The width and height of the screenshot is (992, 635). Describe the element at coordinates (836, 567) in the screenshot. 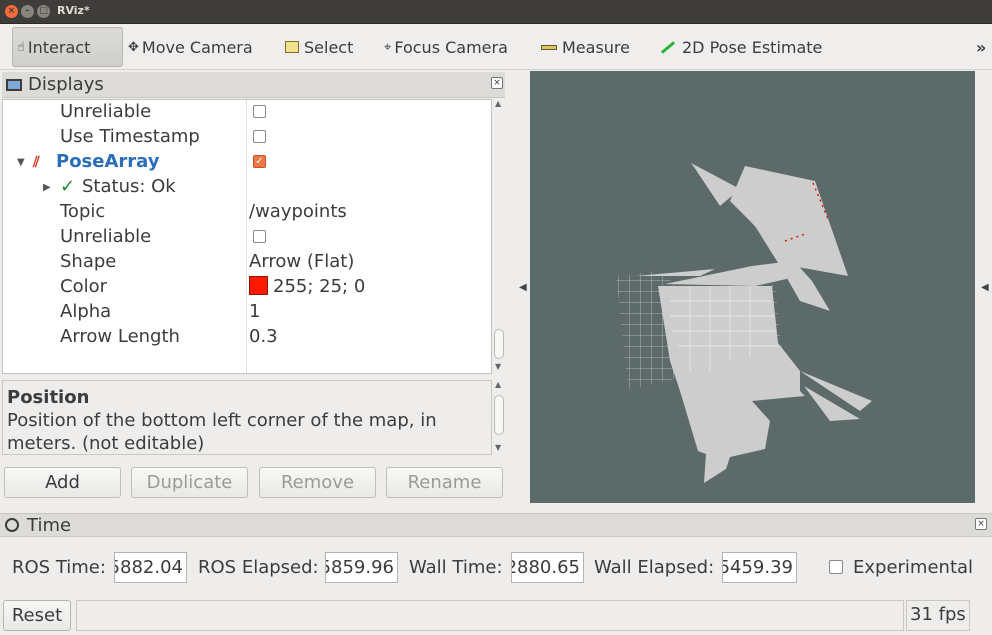

I see `experimental-checkbox` at that location.